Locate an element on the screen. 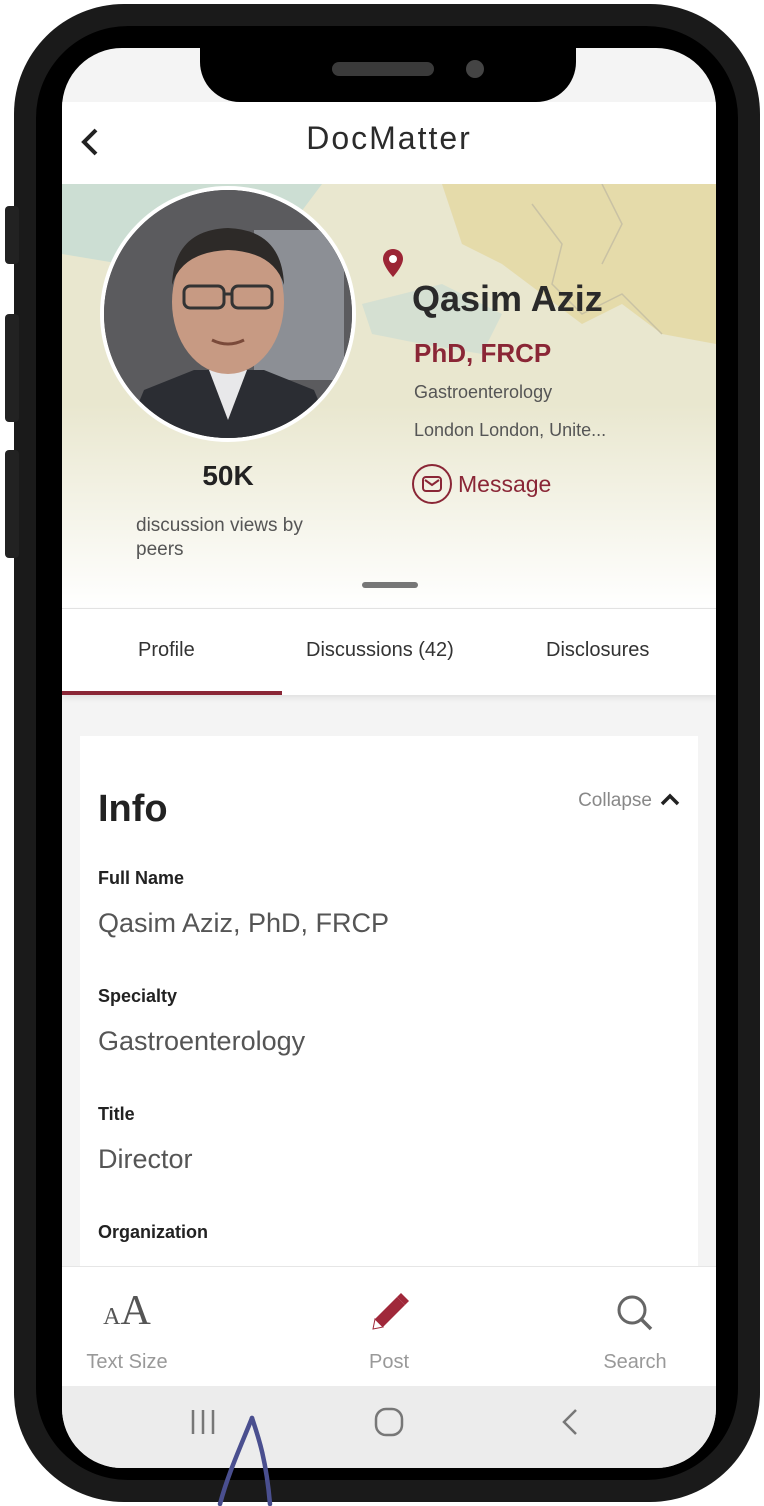 This screenshot has height=1506, width=764. annotation-arrow-icon is located at coordinates (245, 1460).